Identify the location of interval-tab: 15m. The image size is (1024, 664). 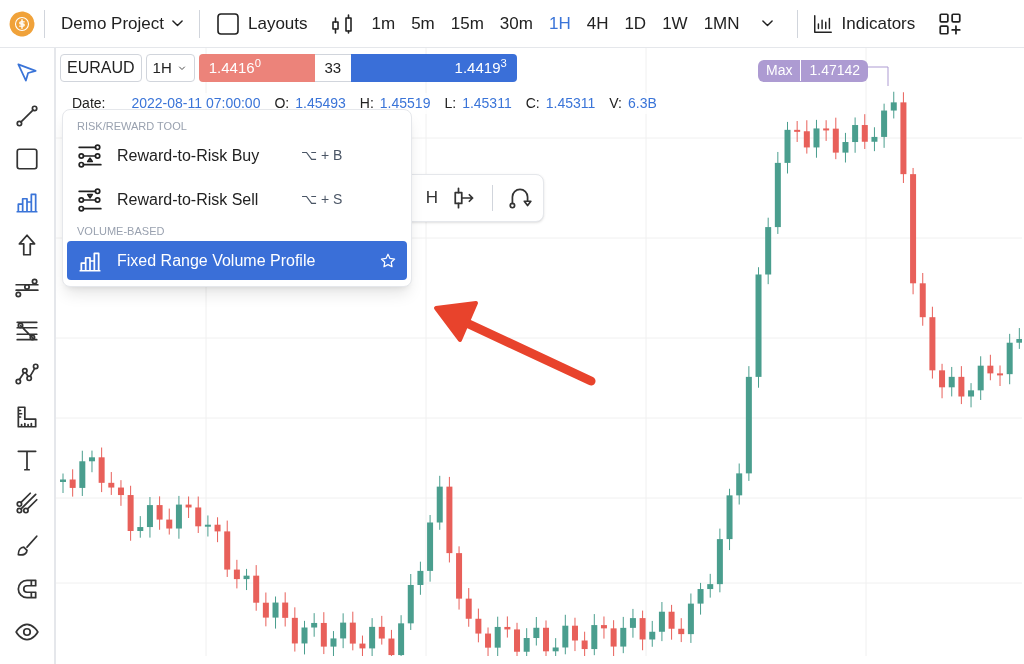
(467, 23).